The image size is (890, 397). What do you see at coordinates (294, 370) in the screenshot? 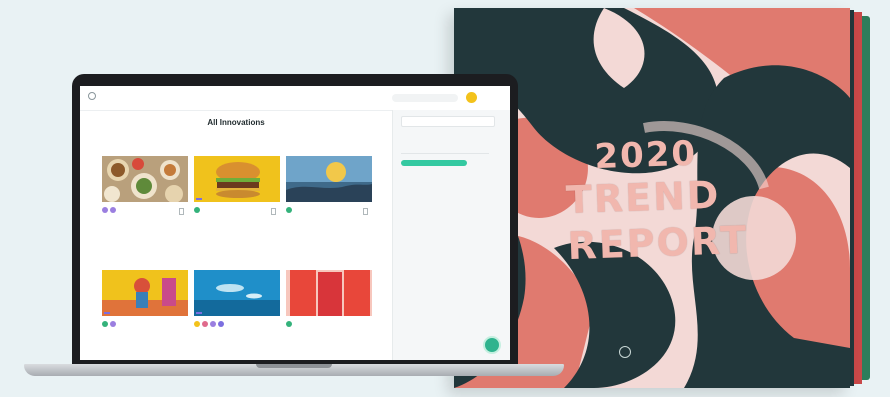
I see `laptop-base` at bounding box center [294, 370].